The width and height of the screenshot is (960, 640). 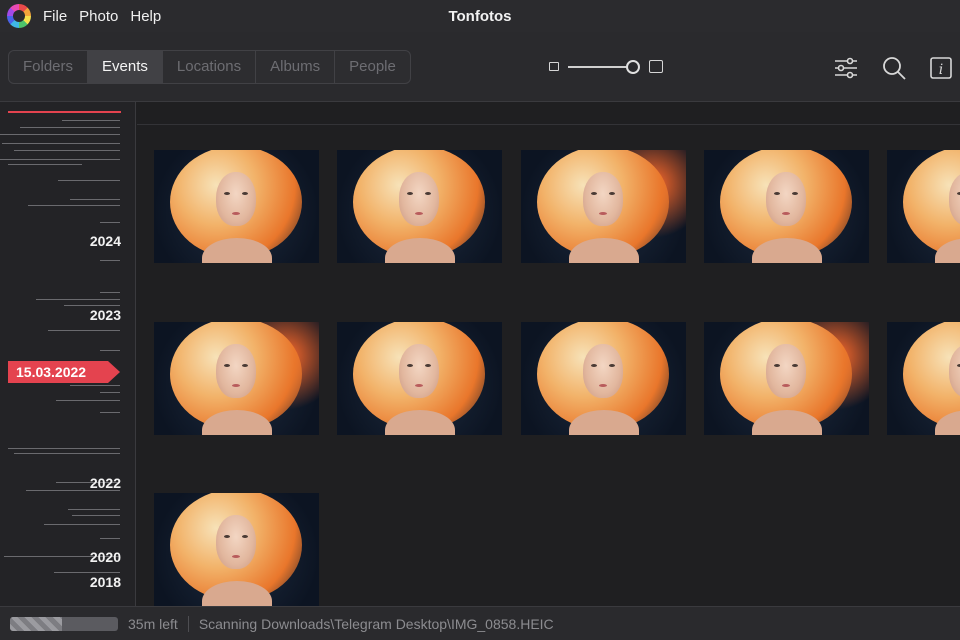 I want to click on filter-sliders-icon, so click(x=846, y=68).